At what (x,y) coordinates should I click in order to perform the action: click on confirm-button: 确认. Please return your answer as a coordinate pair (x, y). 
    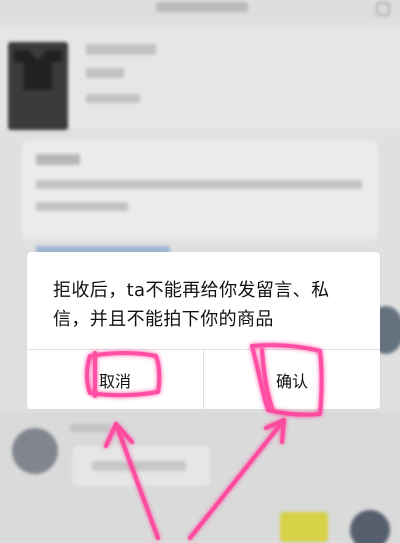
    Looking at the image, I should click on (292, 379).